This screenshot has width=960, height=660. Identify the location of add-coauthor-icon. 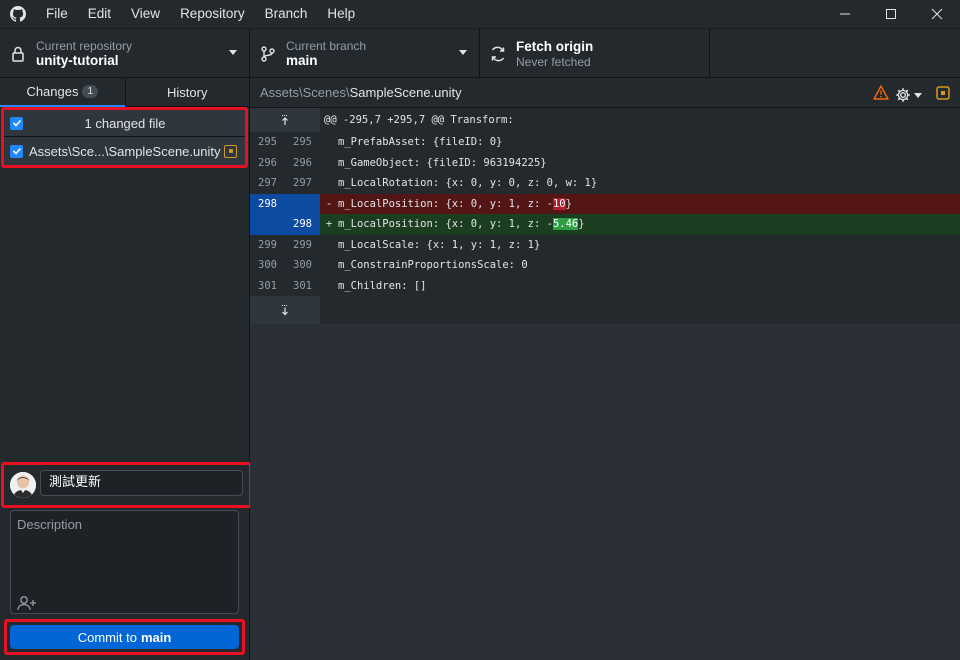
(27, 605).